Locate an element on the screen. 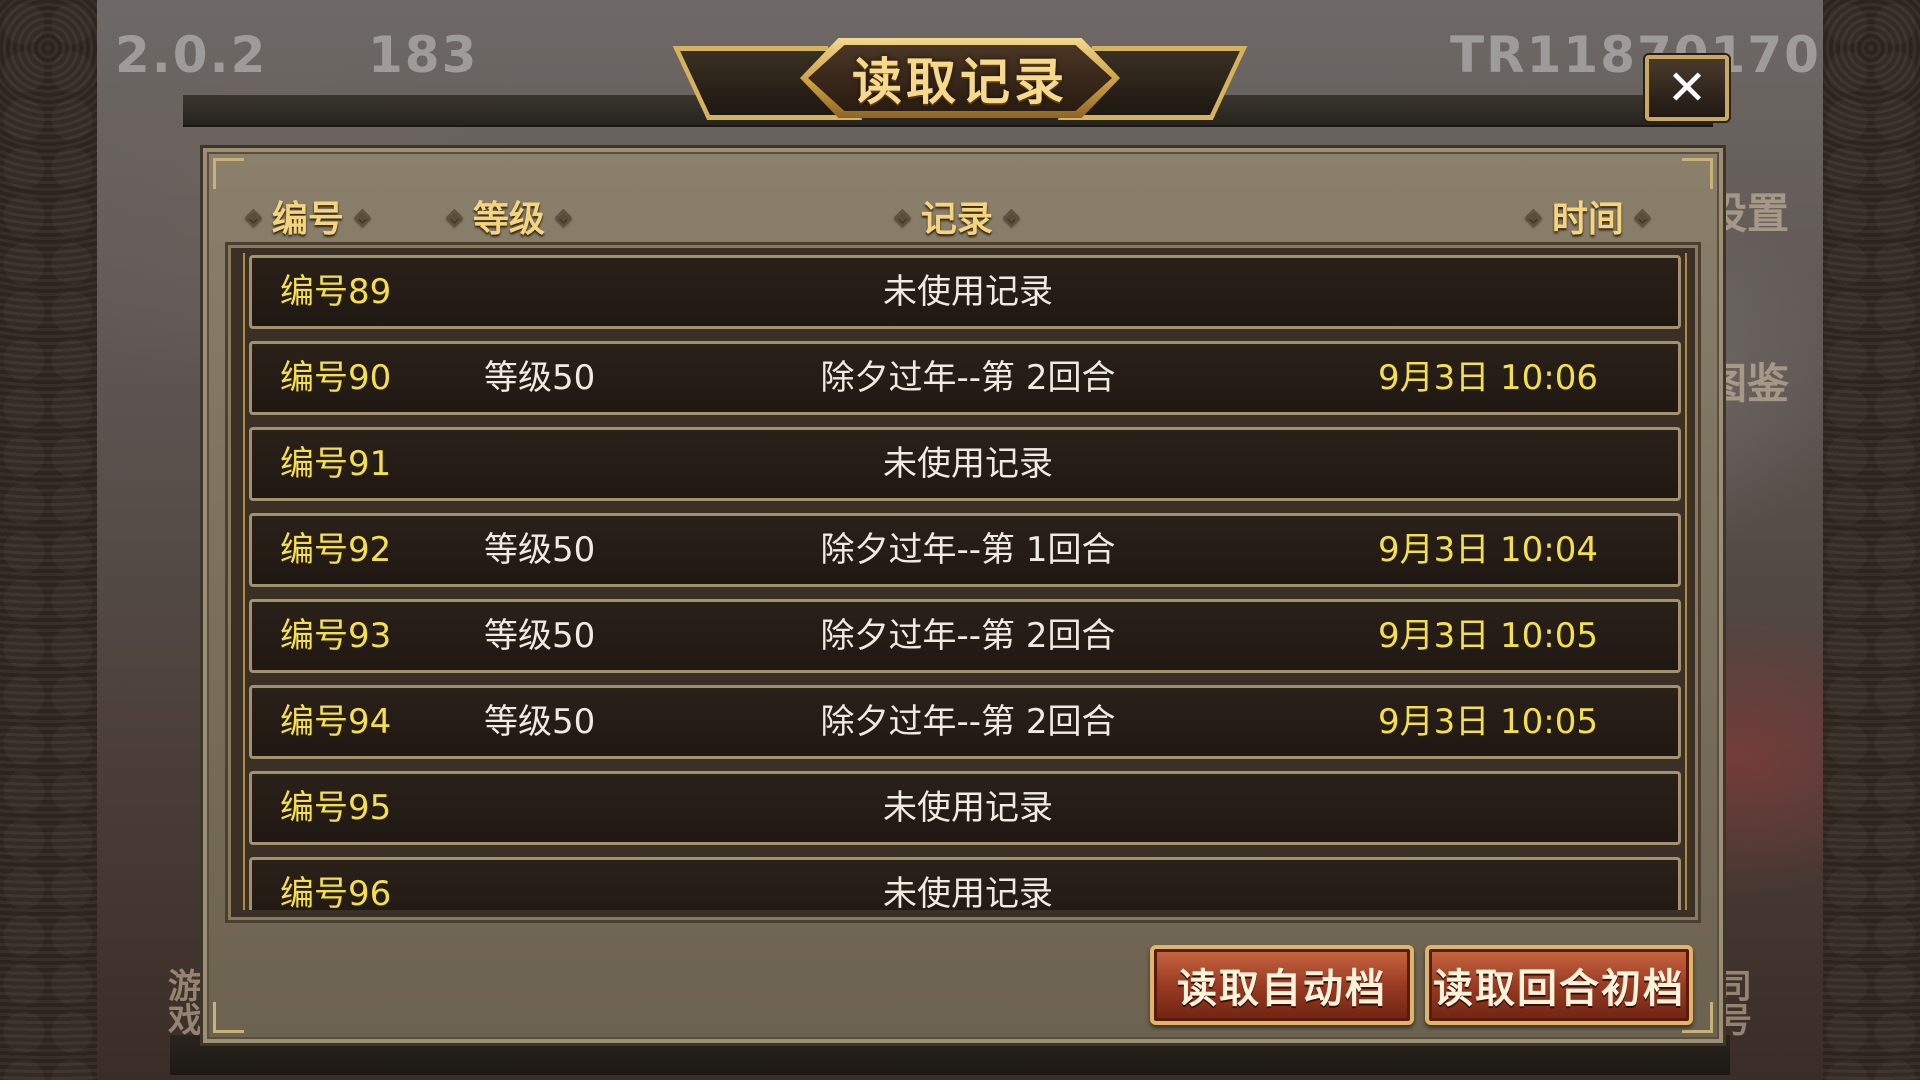  close-icon: ✕ is located at coordinates (1687, 88).